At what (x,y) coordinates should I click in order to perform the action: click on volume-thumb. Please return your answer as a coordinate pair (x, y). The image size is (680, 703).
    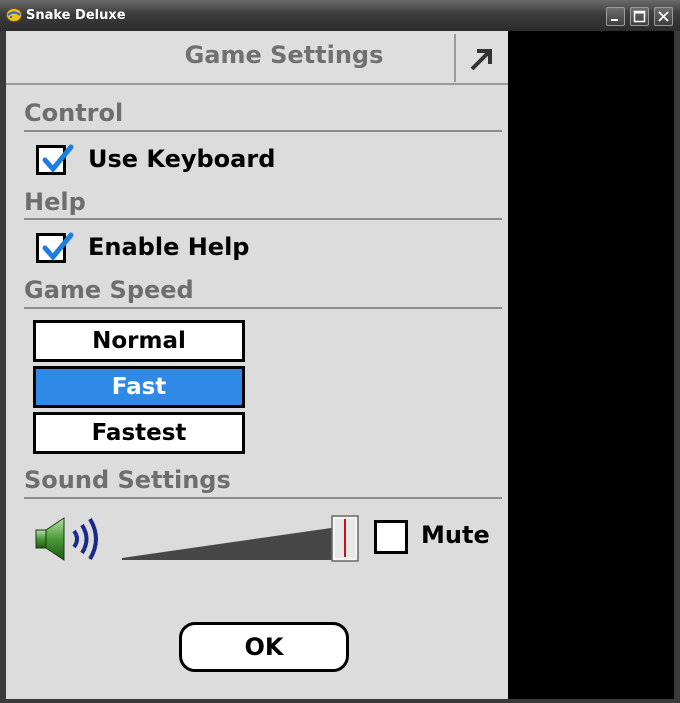
    Looking at the image, I should click on (345, 538).